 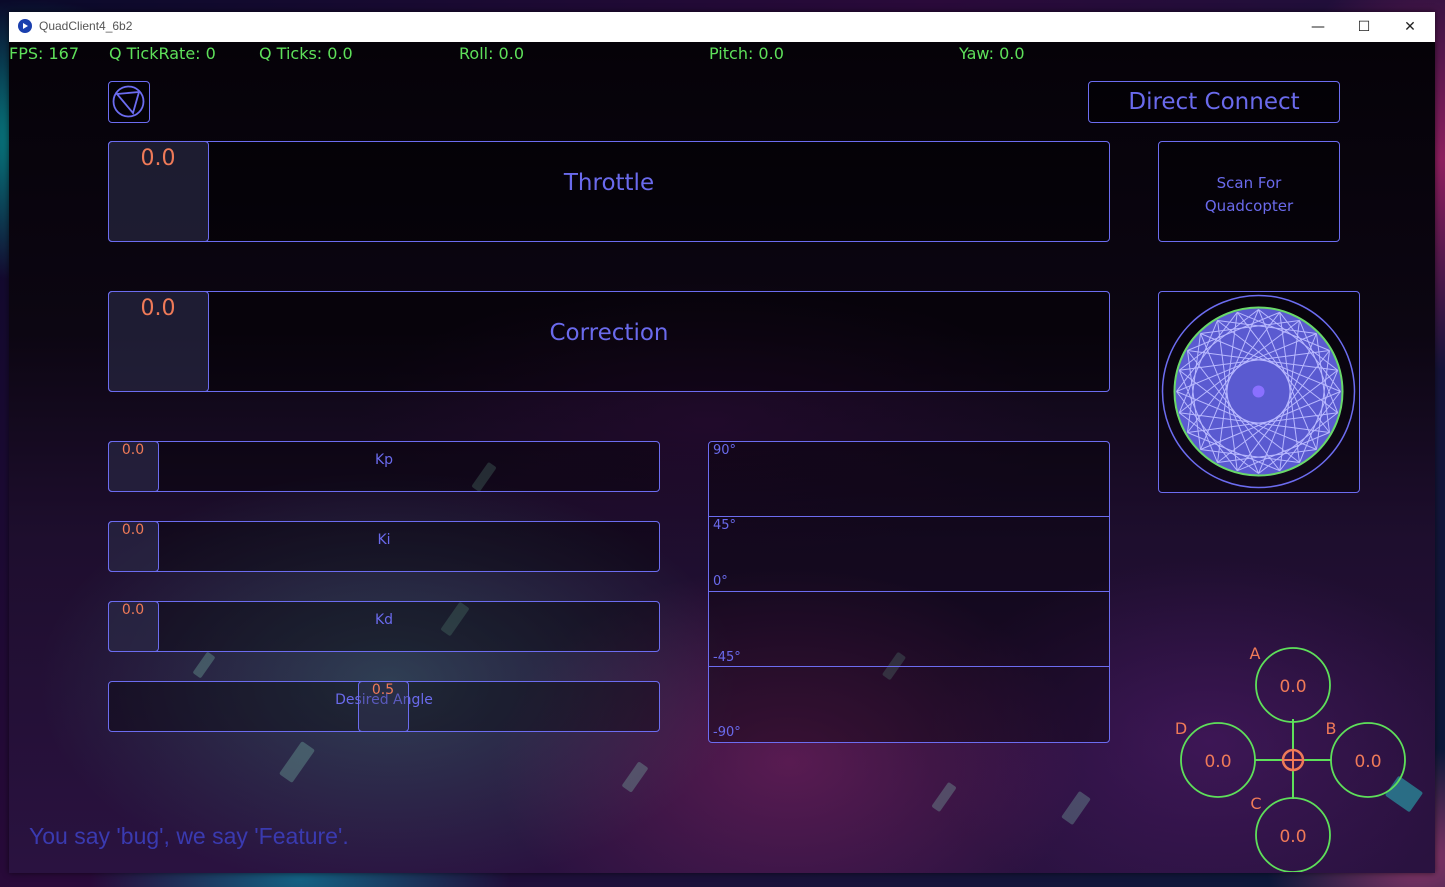 I want to click on ki-label: Ki, so click(x=384, y=540).